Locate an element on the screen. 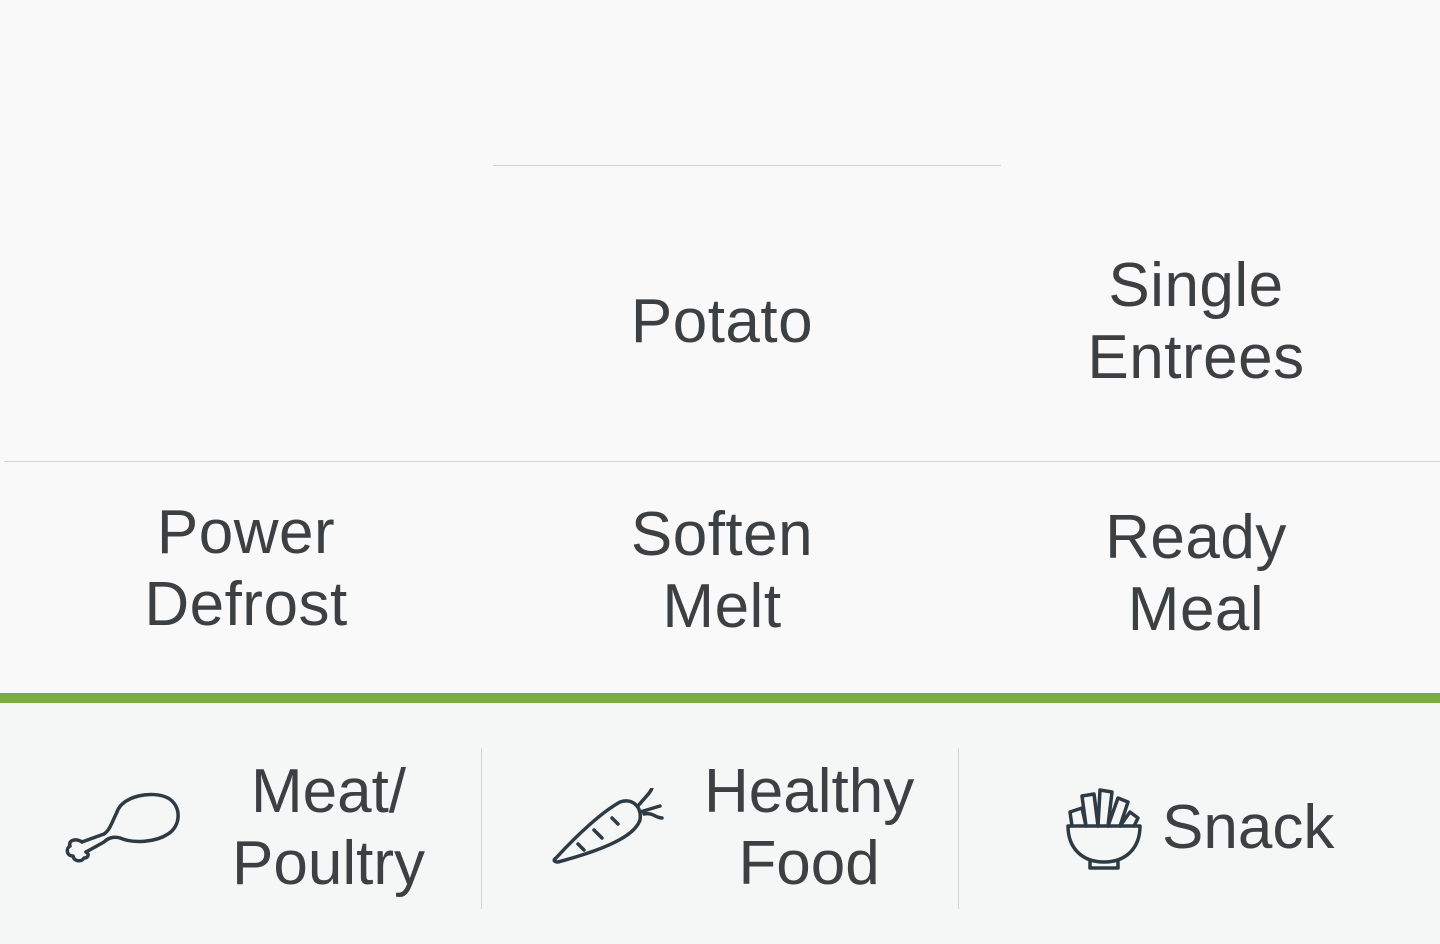 This screenshot has width=1440, height=944. mode-potato-label: Potato is located at coordinates (722, 321).